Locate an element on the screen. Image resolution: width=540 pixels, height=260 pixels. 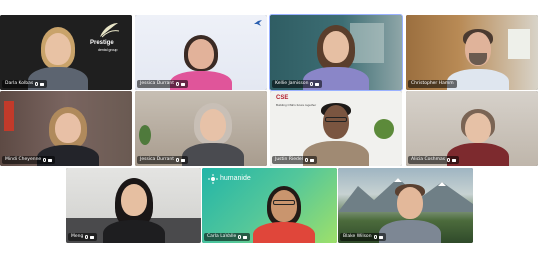
brand-logo-text: Prestige is located at coordinates (102, 43).